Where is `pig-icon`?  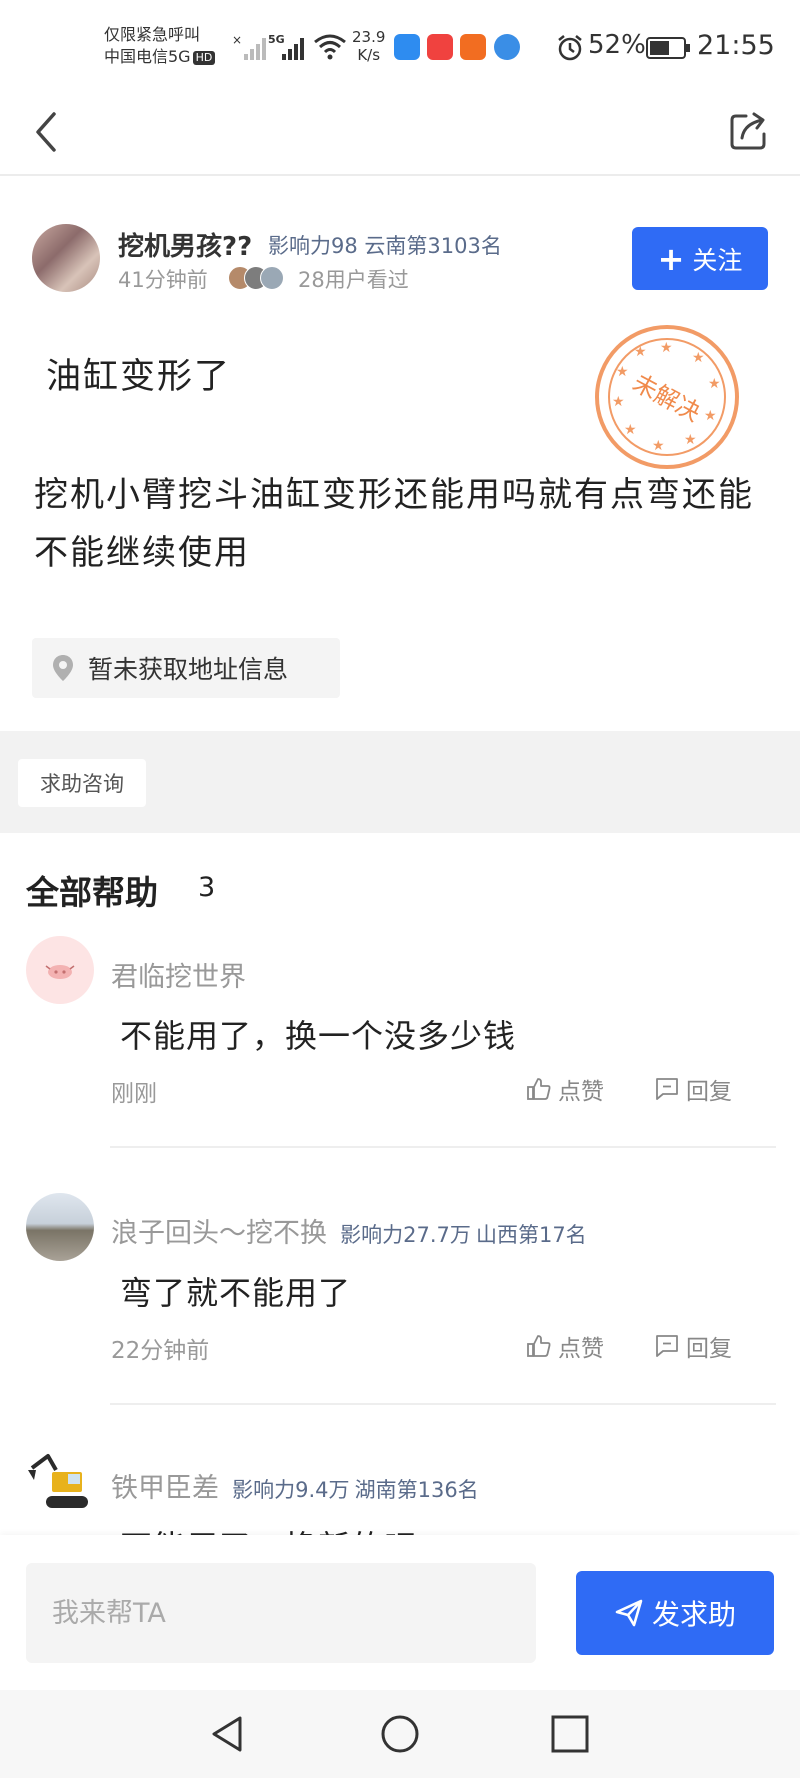 pig-icon is located at coordinates (60, 972).